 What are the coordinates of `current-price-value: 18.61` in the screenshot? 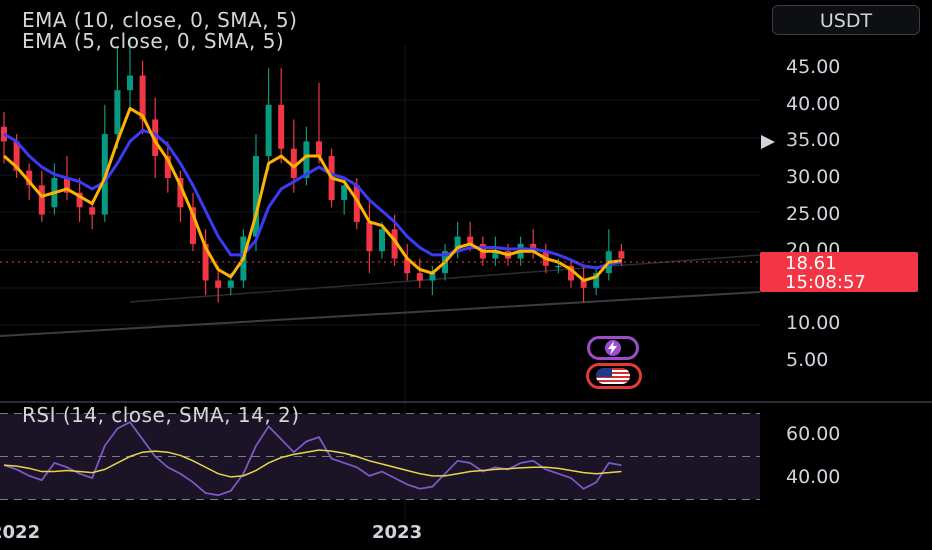 It's located at (811, 263).